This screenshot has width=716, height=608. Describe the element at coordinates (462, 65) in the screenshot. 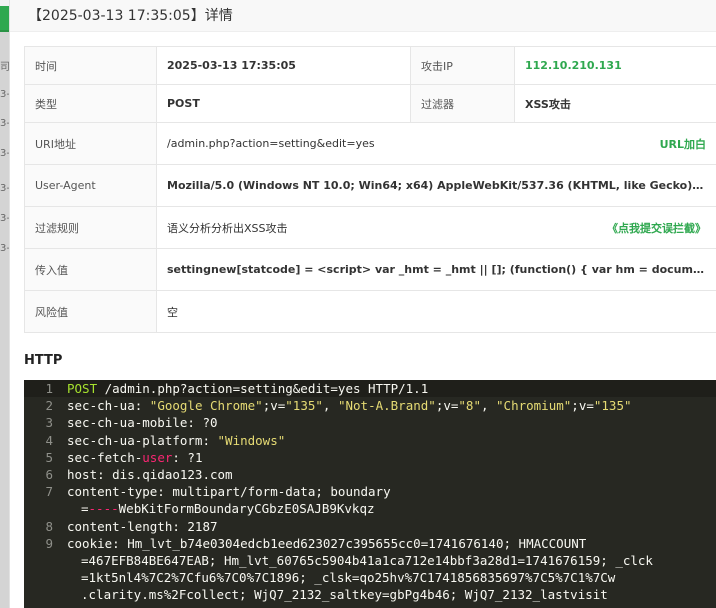

I see `ip-label: 攻击IP` at that location.